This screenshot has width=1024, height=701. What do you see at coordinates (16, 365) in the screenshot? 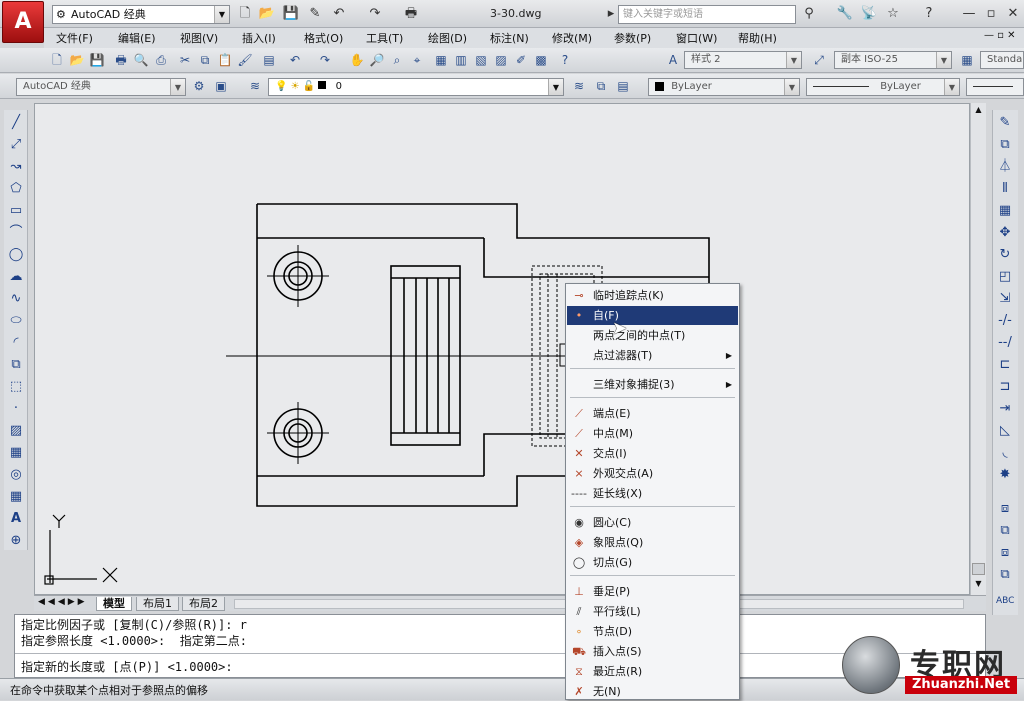
I see `insert-block-icon: ⧉` at bounding box center [16, 365].